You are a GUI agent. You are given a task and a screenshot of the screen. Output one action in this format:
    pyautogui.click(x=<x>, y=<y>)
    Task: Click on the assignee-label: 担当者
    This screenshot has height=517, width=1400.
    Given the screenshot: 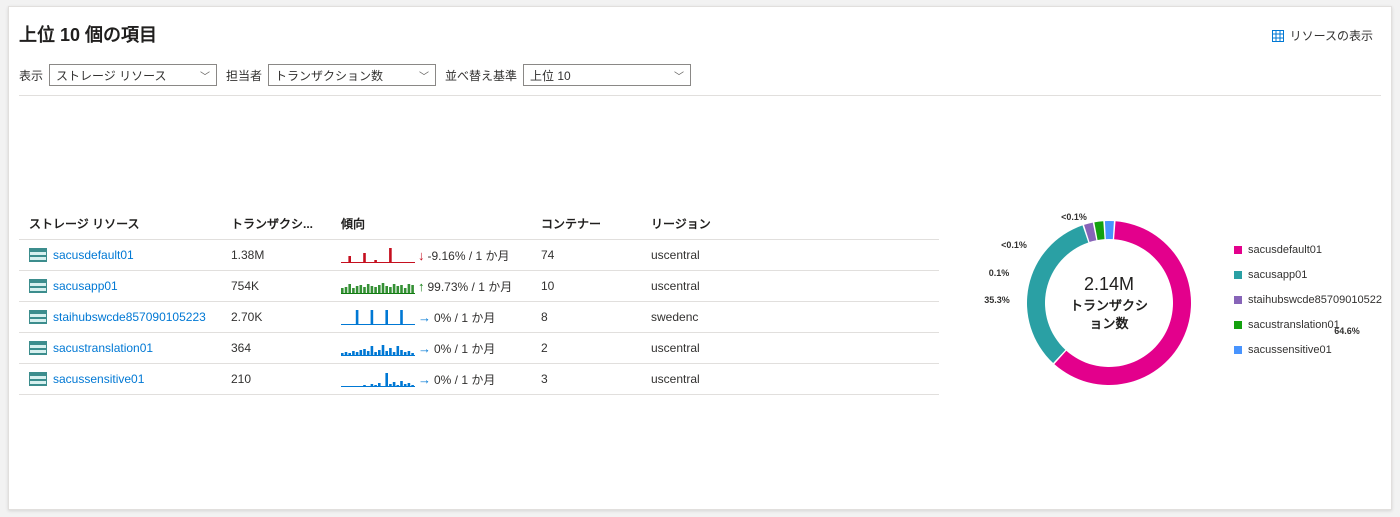 What is the action you would take?
    pyautogui.click(x=244, y=75)
    